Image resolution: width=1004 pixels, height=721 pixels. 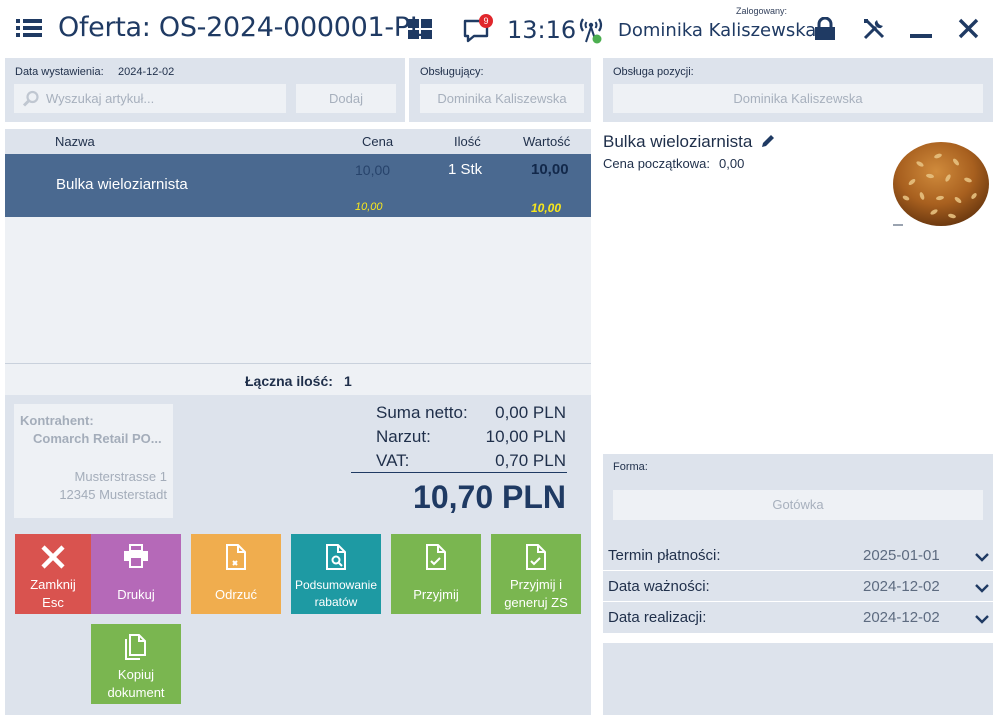 I want to click on search-icon, so click(x=31, y=100).